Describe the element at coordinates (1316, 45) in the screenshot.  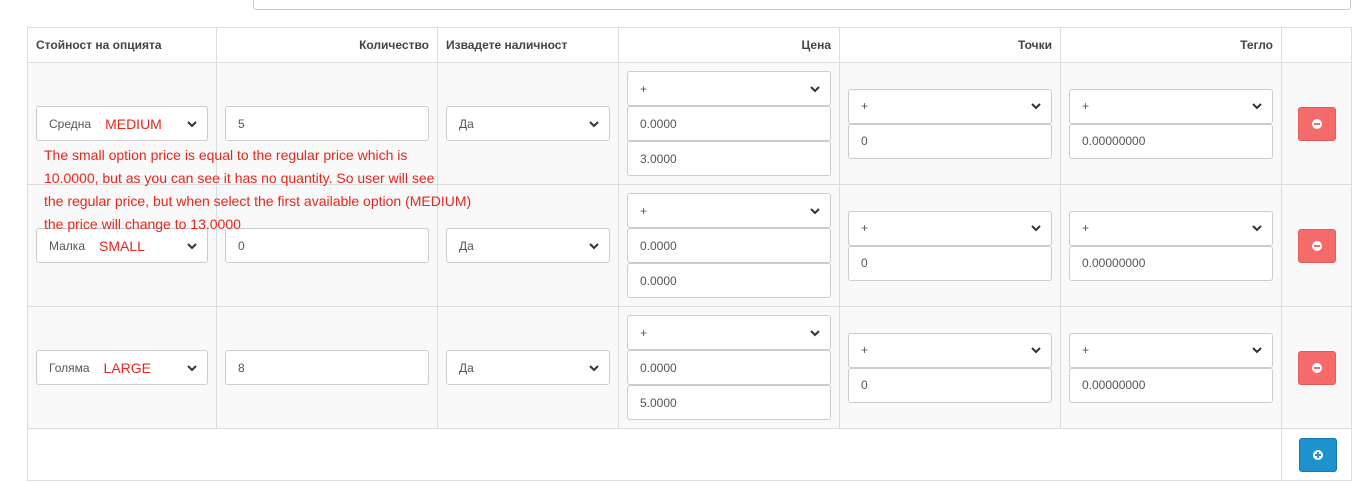
I see `header-actions` at that location.